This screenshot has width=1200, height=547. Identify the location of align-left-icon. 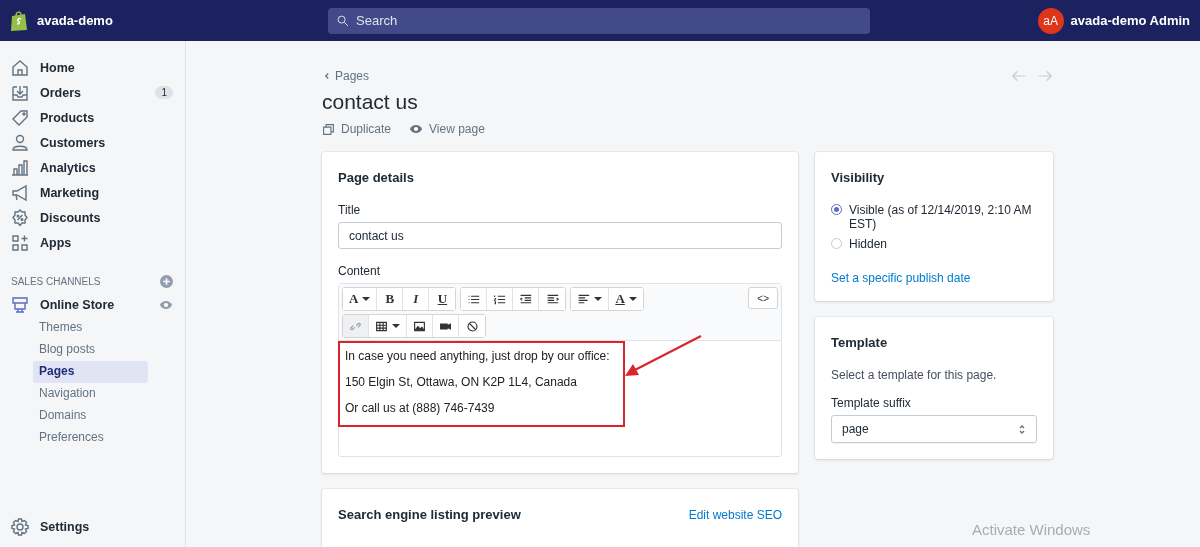
(584, 299).